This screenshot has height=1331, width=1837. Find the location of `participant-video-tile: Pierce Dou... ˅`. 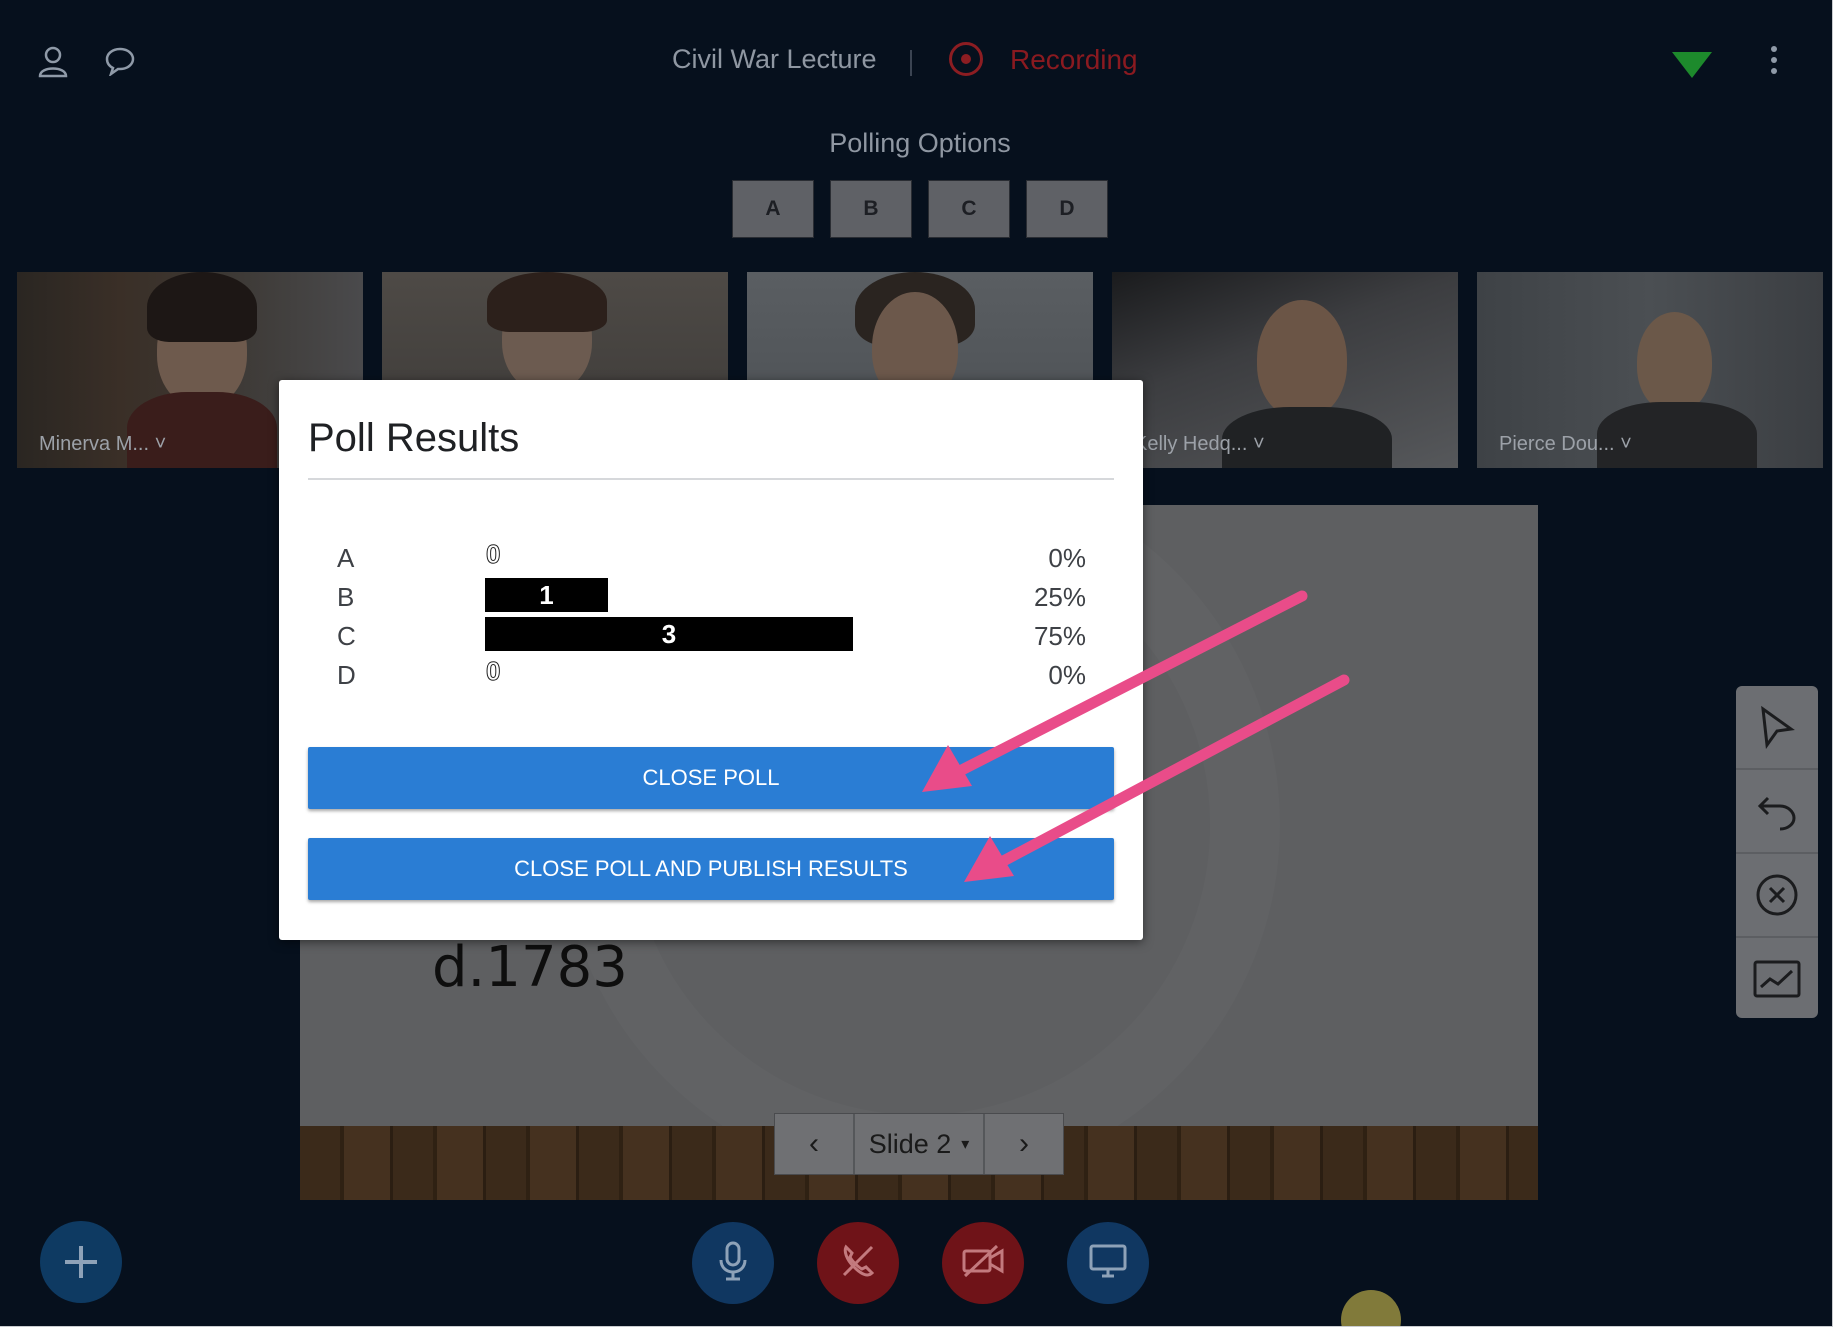

participant-video-tile: Pierce Dou... ˅ is located at coordinates (1650, 370).